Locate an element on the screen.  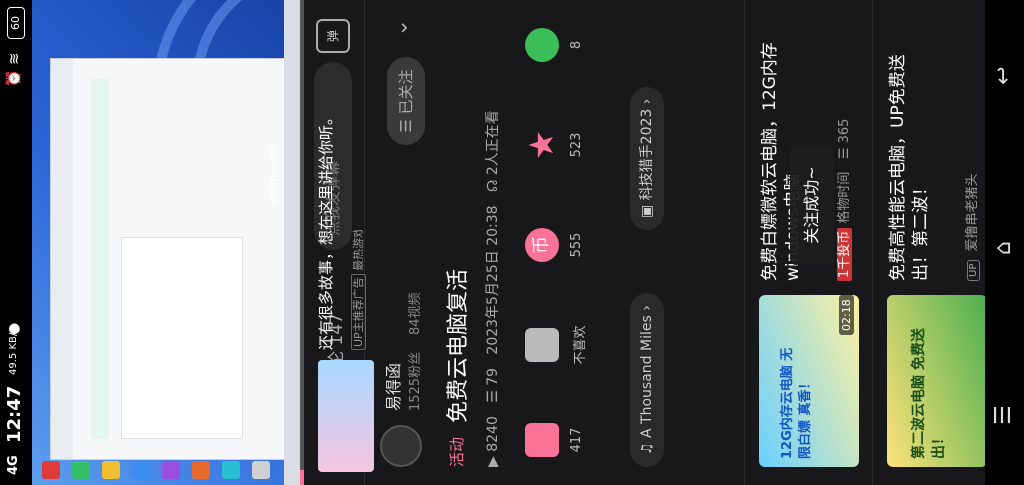
recents-icon: ☰ is located at coordinates (1003, 415).